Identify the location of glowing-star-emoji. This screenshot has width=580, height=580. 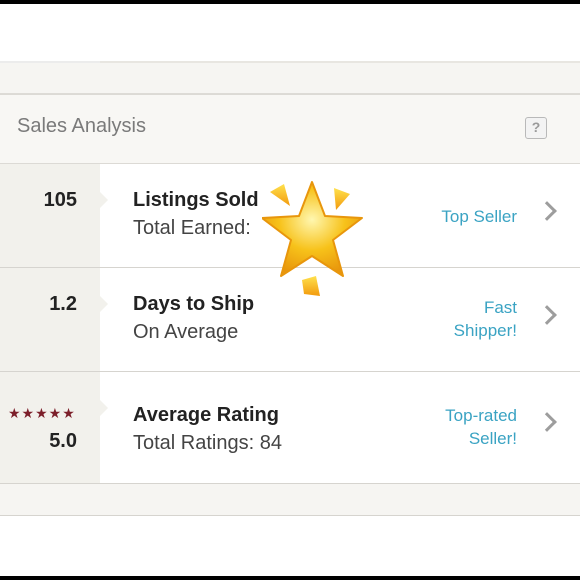
(312, 238).